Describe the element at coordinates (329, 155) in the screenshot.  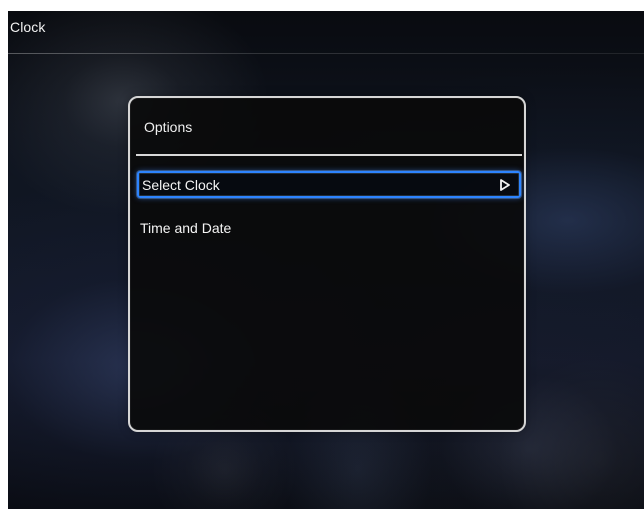
I see `options-divider` at that location.